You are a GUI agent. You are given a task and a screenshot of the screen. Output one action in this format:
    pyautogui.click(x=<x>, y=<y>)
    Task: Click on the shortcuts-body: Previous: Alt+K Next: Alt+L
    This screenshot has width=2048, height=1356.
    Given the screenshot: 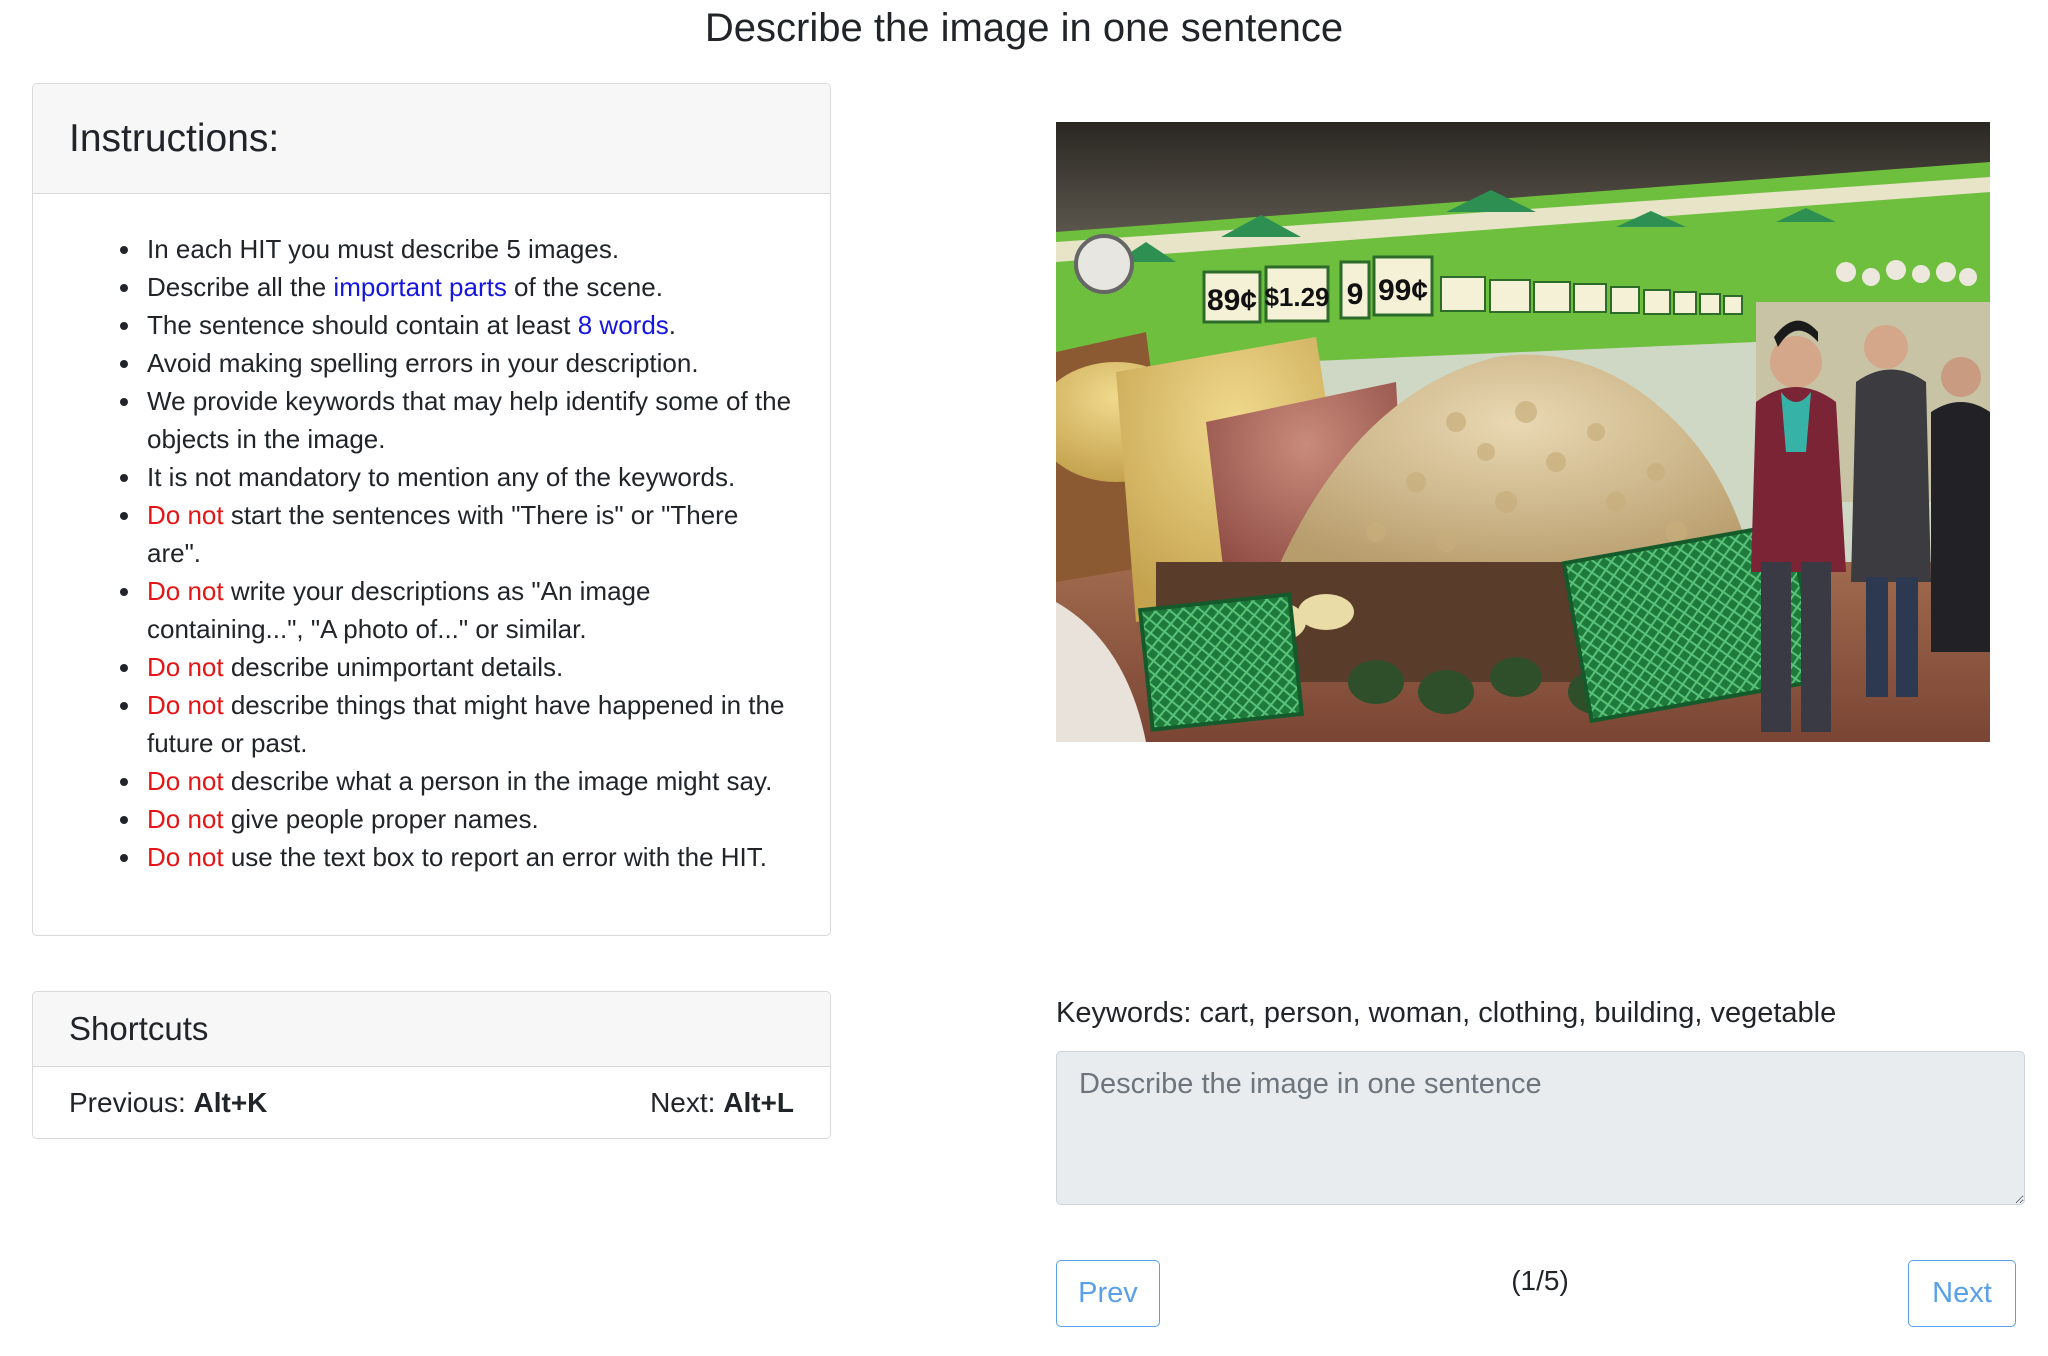 What is the action you would take?
    pyautogui.click(x=431, y=1103)
    